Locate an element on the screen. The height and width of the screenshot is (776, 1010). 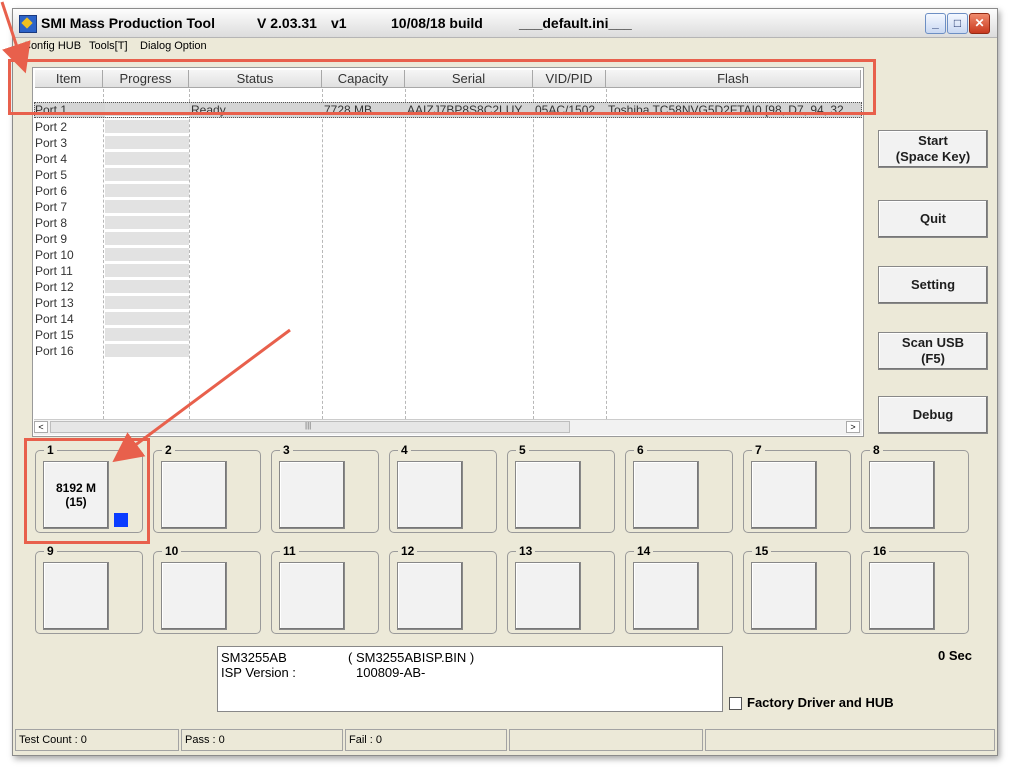
arrow-to-slot1 is located at coordinates (201, 395).